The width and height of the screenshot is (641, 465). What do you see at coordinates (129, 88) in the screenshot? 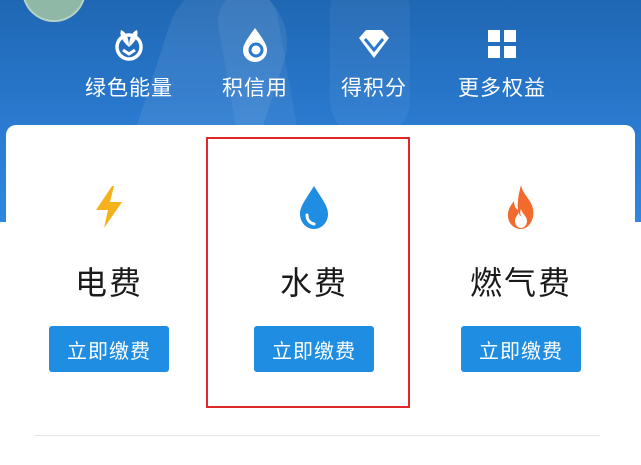
I see `quick-link-label: 绿色能量` at bounding box center [129, 88].